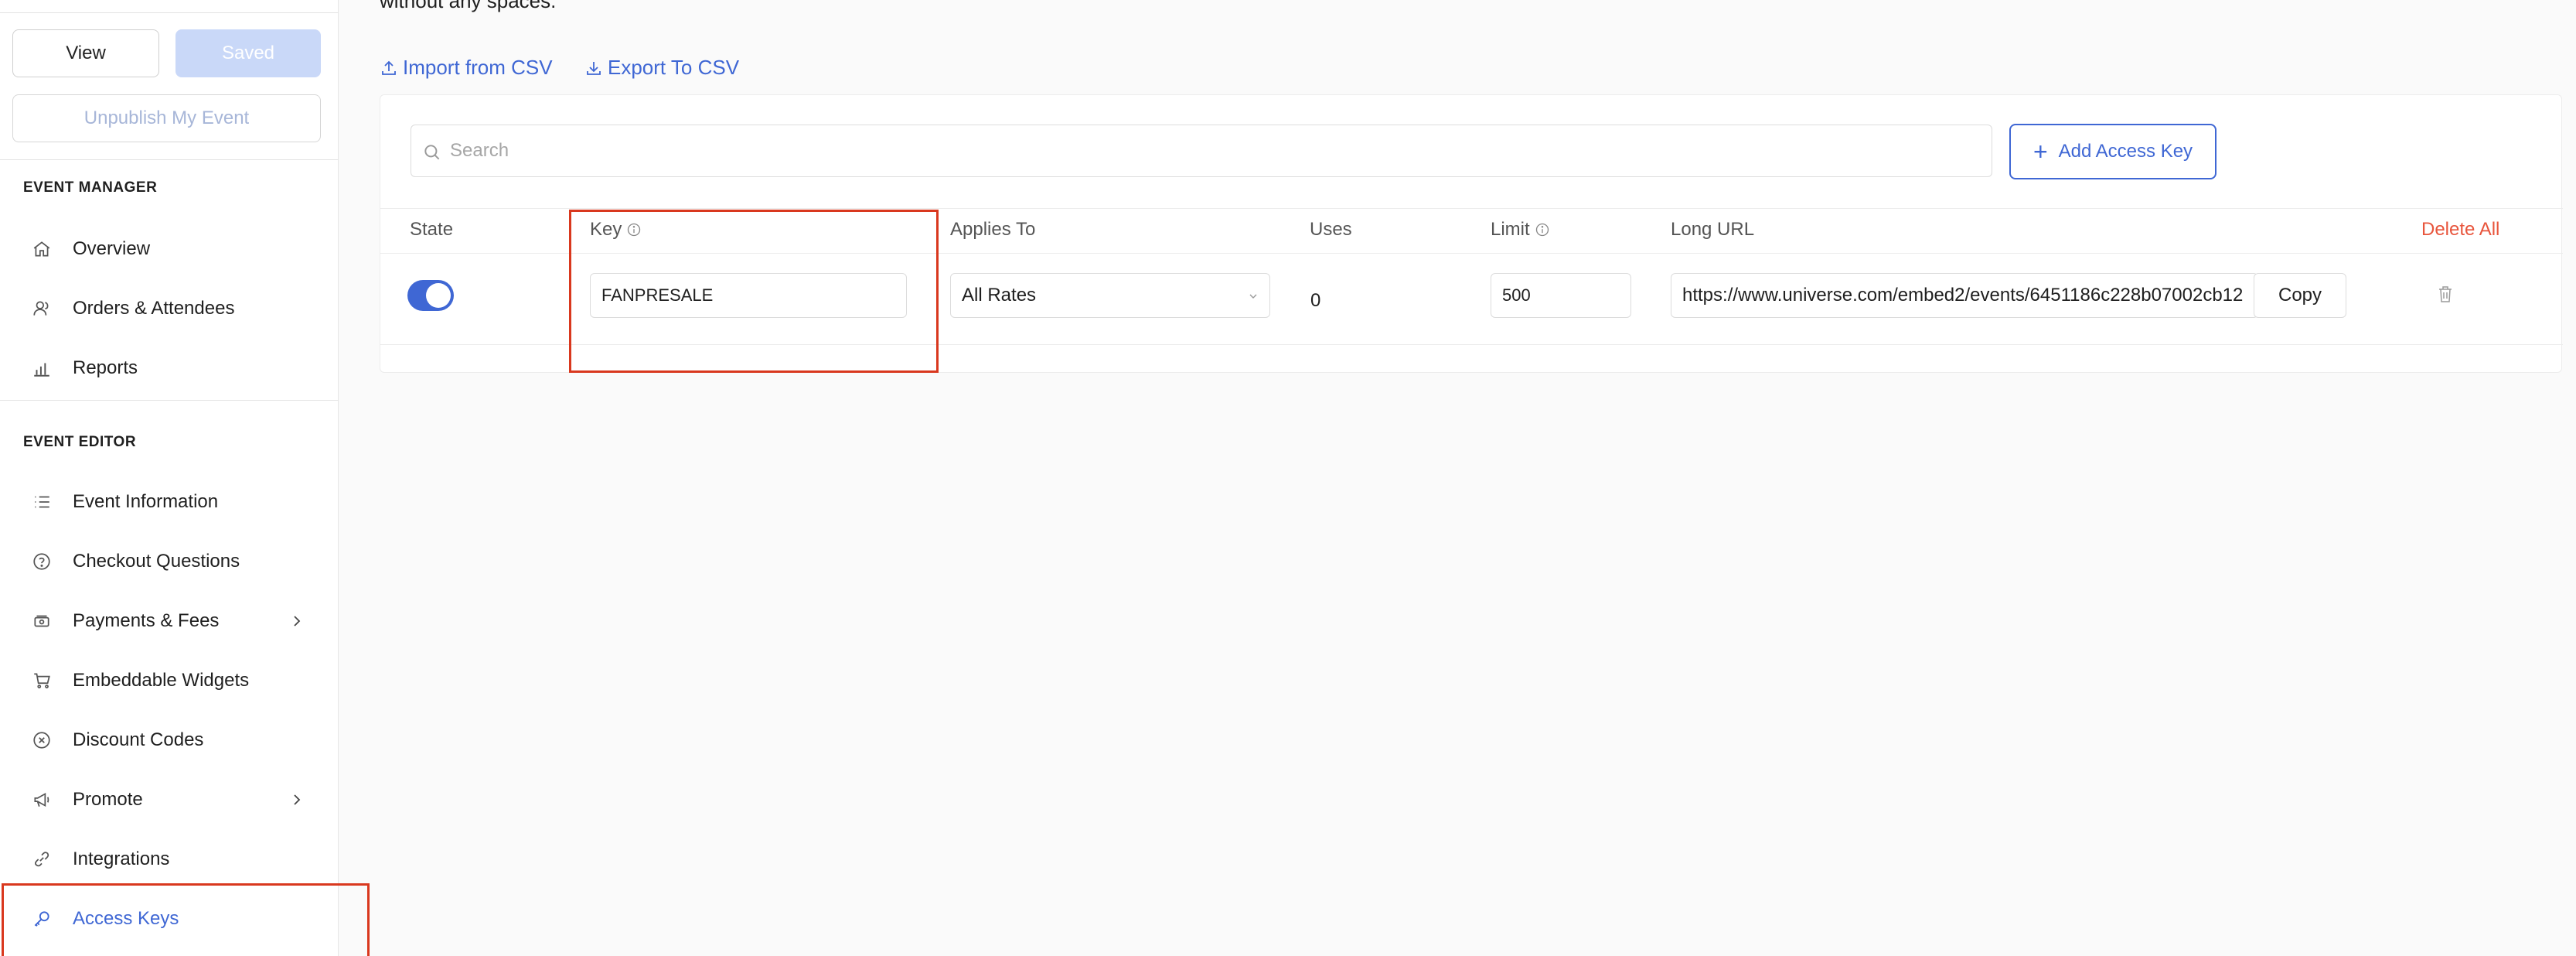 The image size is (2576, 956). What do you see at coordinates (42, 859) in the screenshot?
I see `link-icon` at bounding box center [42, 859].